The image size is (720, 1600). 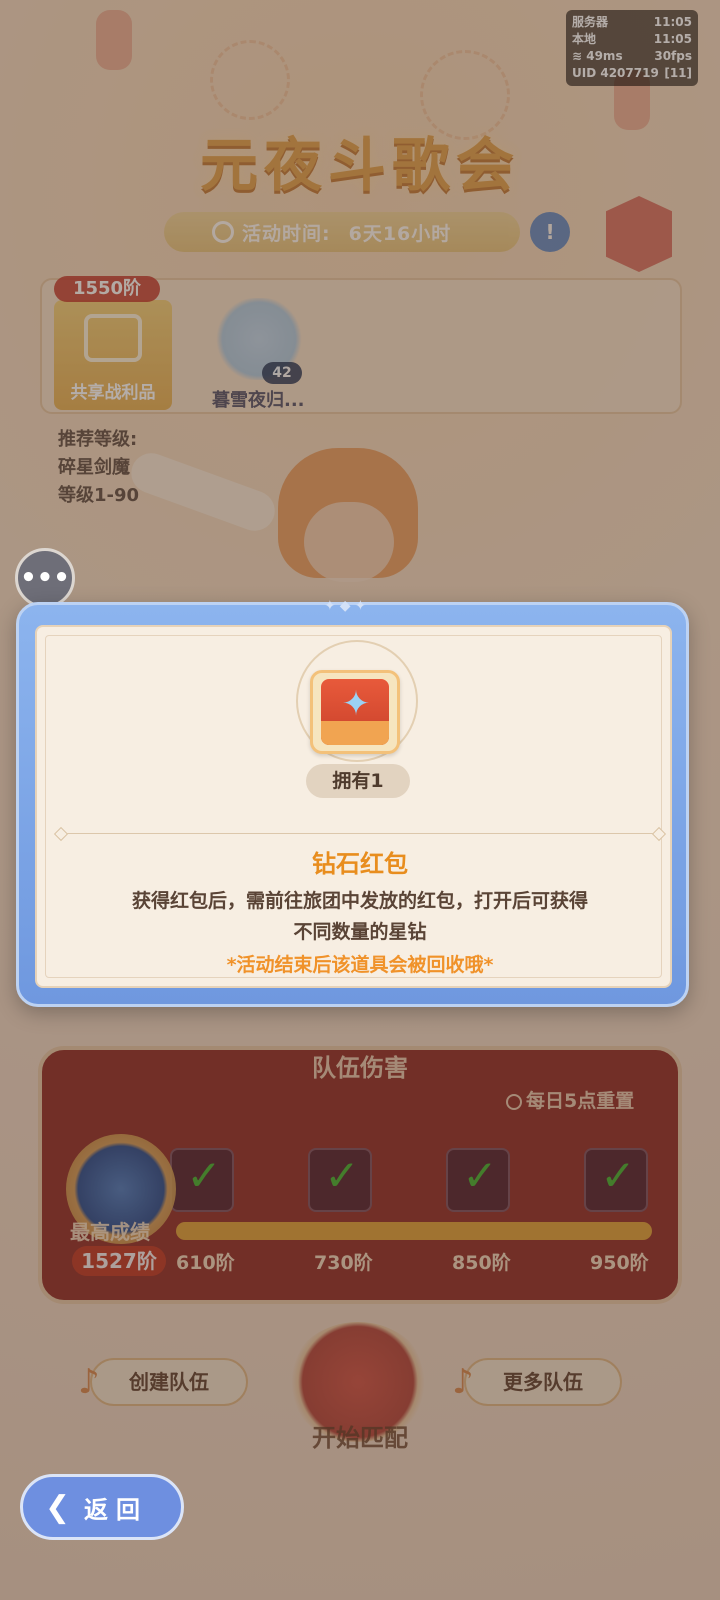 I want to click on chat-button: •••, so click(x=45, y=578).